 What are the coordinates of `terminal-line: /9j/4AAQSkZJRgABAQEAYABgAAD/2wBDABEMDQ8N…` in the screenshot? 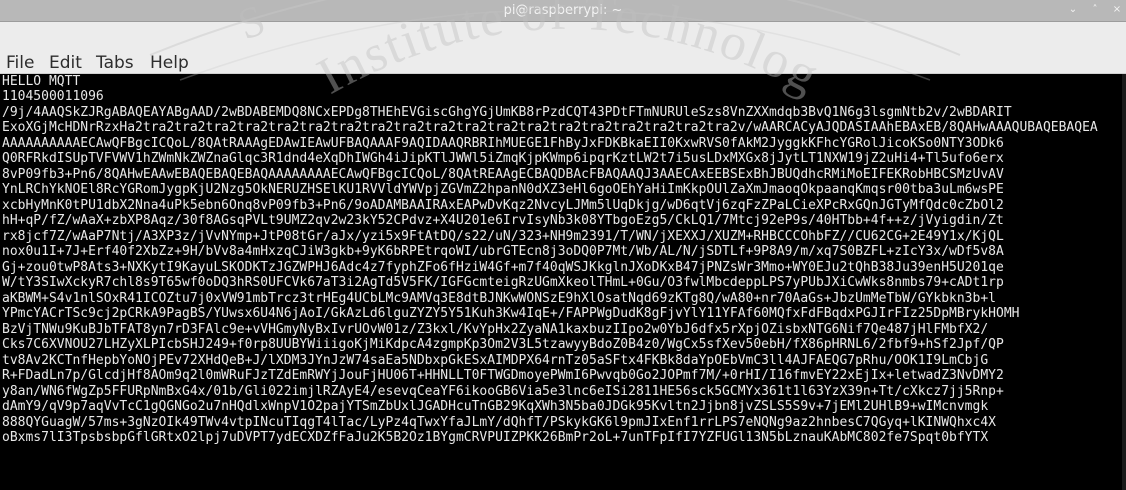 It's located at (507, 112).